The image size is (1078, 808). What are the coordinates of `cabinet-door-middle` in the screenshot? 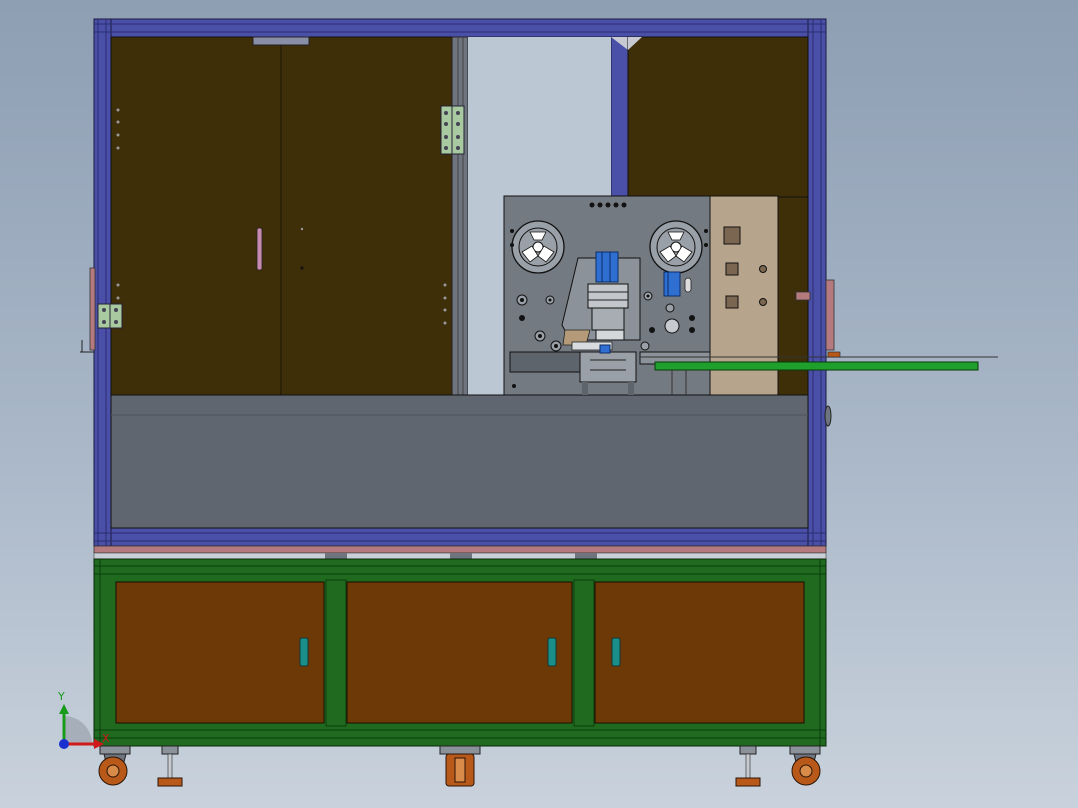 It's located at (459, 652).